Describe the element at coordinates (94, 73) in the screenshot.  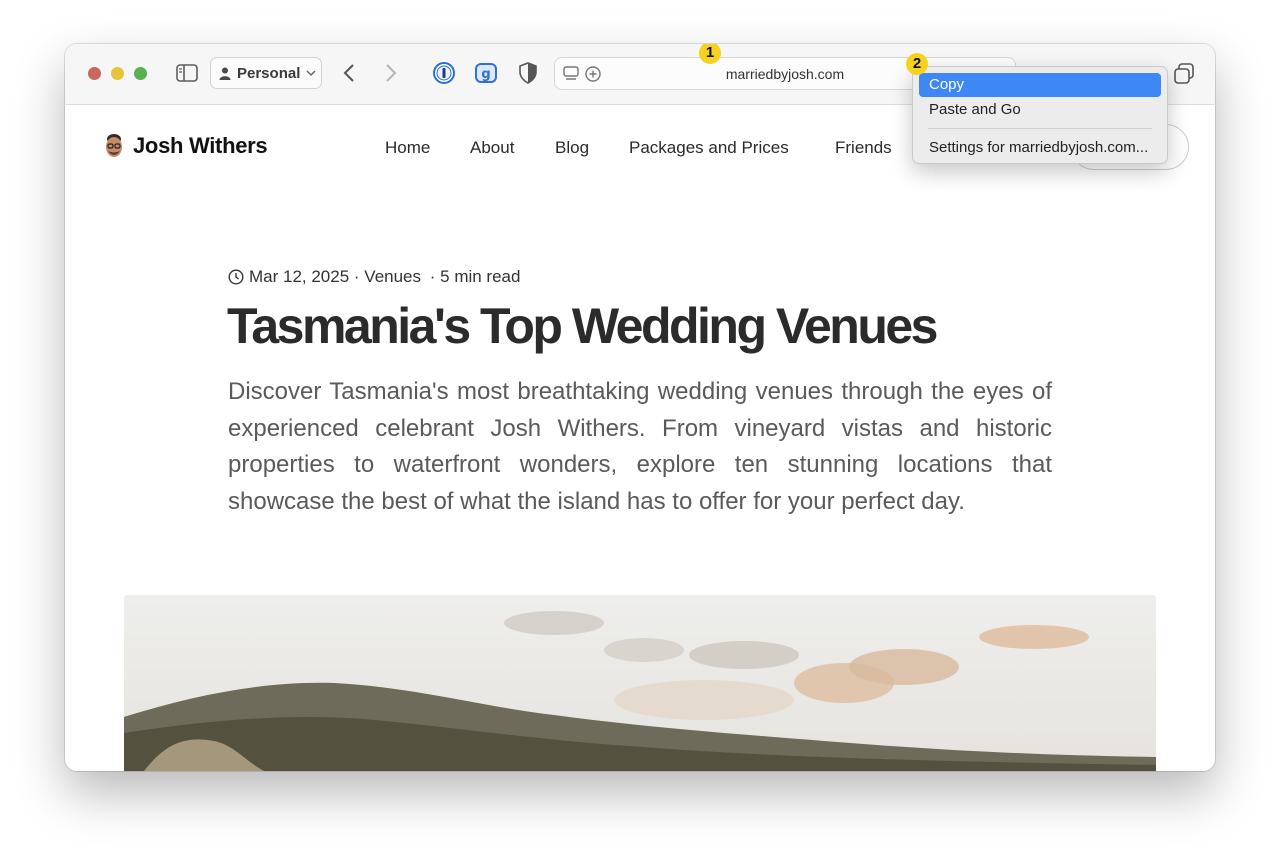
I see `close-window-button` at that location.